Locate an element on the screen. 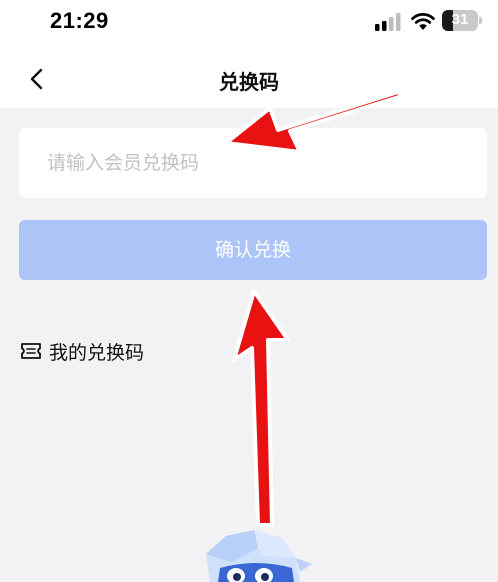 The height and width of the screenshot is (582, 498). code-input-container is located at coordinates (253, 163).